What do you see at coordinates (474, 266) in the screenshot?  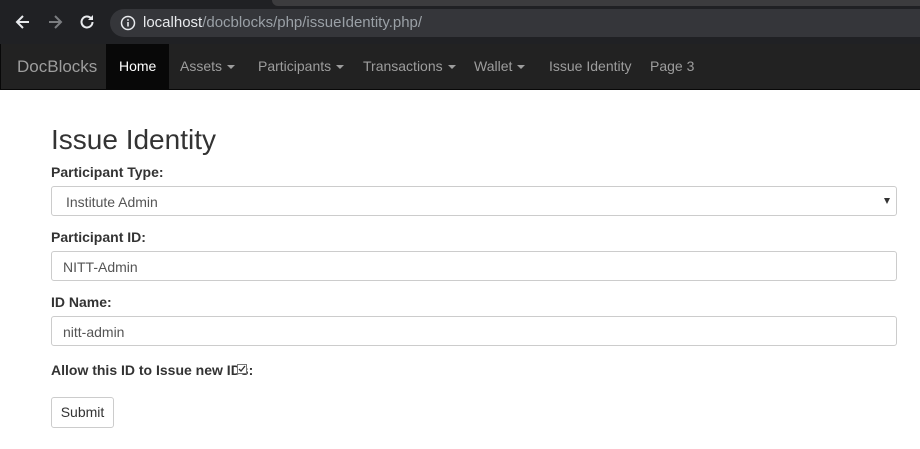 I see `participant-id-input: NITT-Admin` at bounding box center [474, 266].